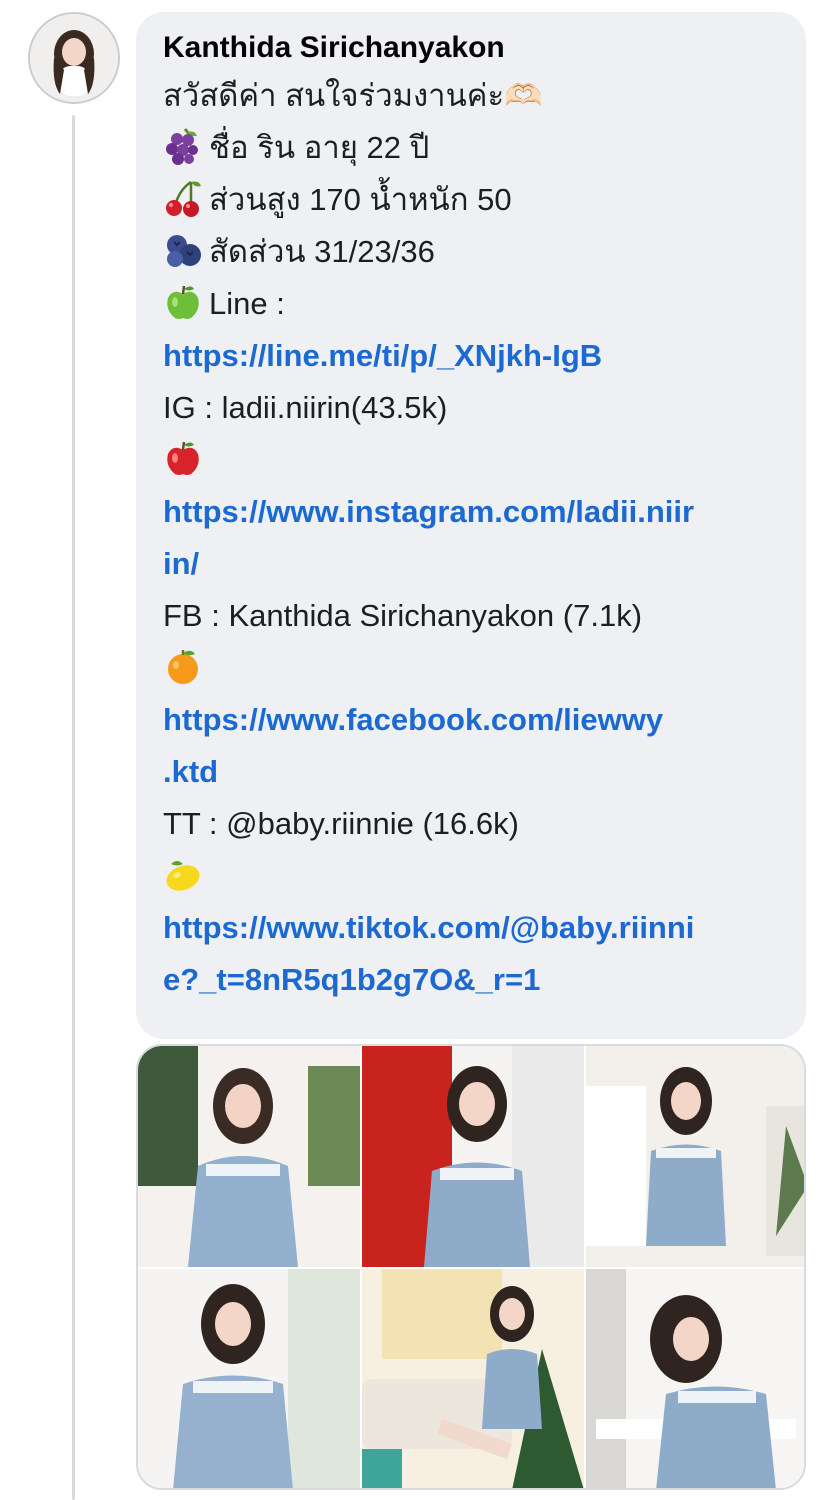 The height and width of the screenshot is (1500, 824). Describe the element at coordinates (181, 563) in the screenshot. I see `link-text: in/` at that location.